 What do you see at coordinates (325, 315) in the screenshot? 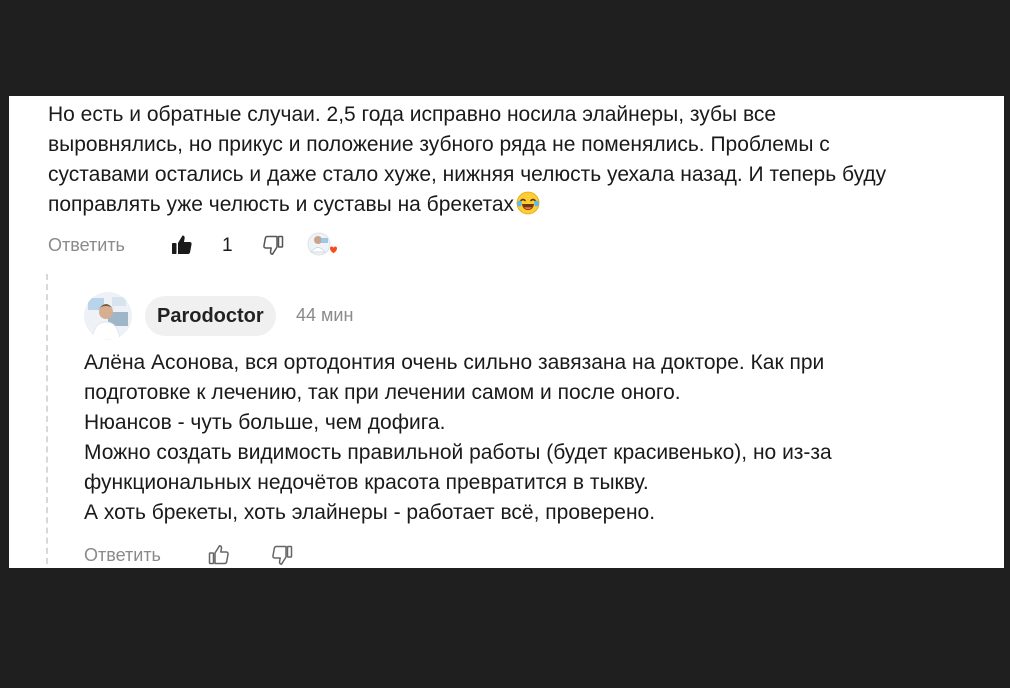
I see `reply-time: 44 мин` at bounding box center [325, 315].